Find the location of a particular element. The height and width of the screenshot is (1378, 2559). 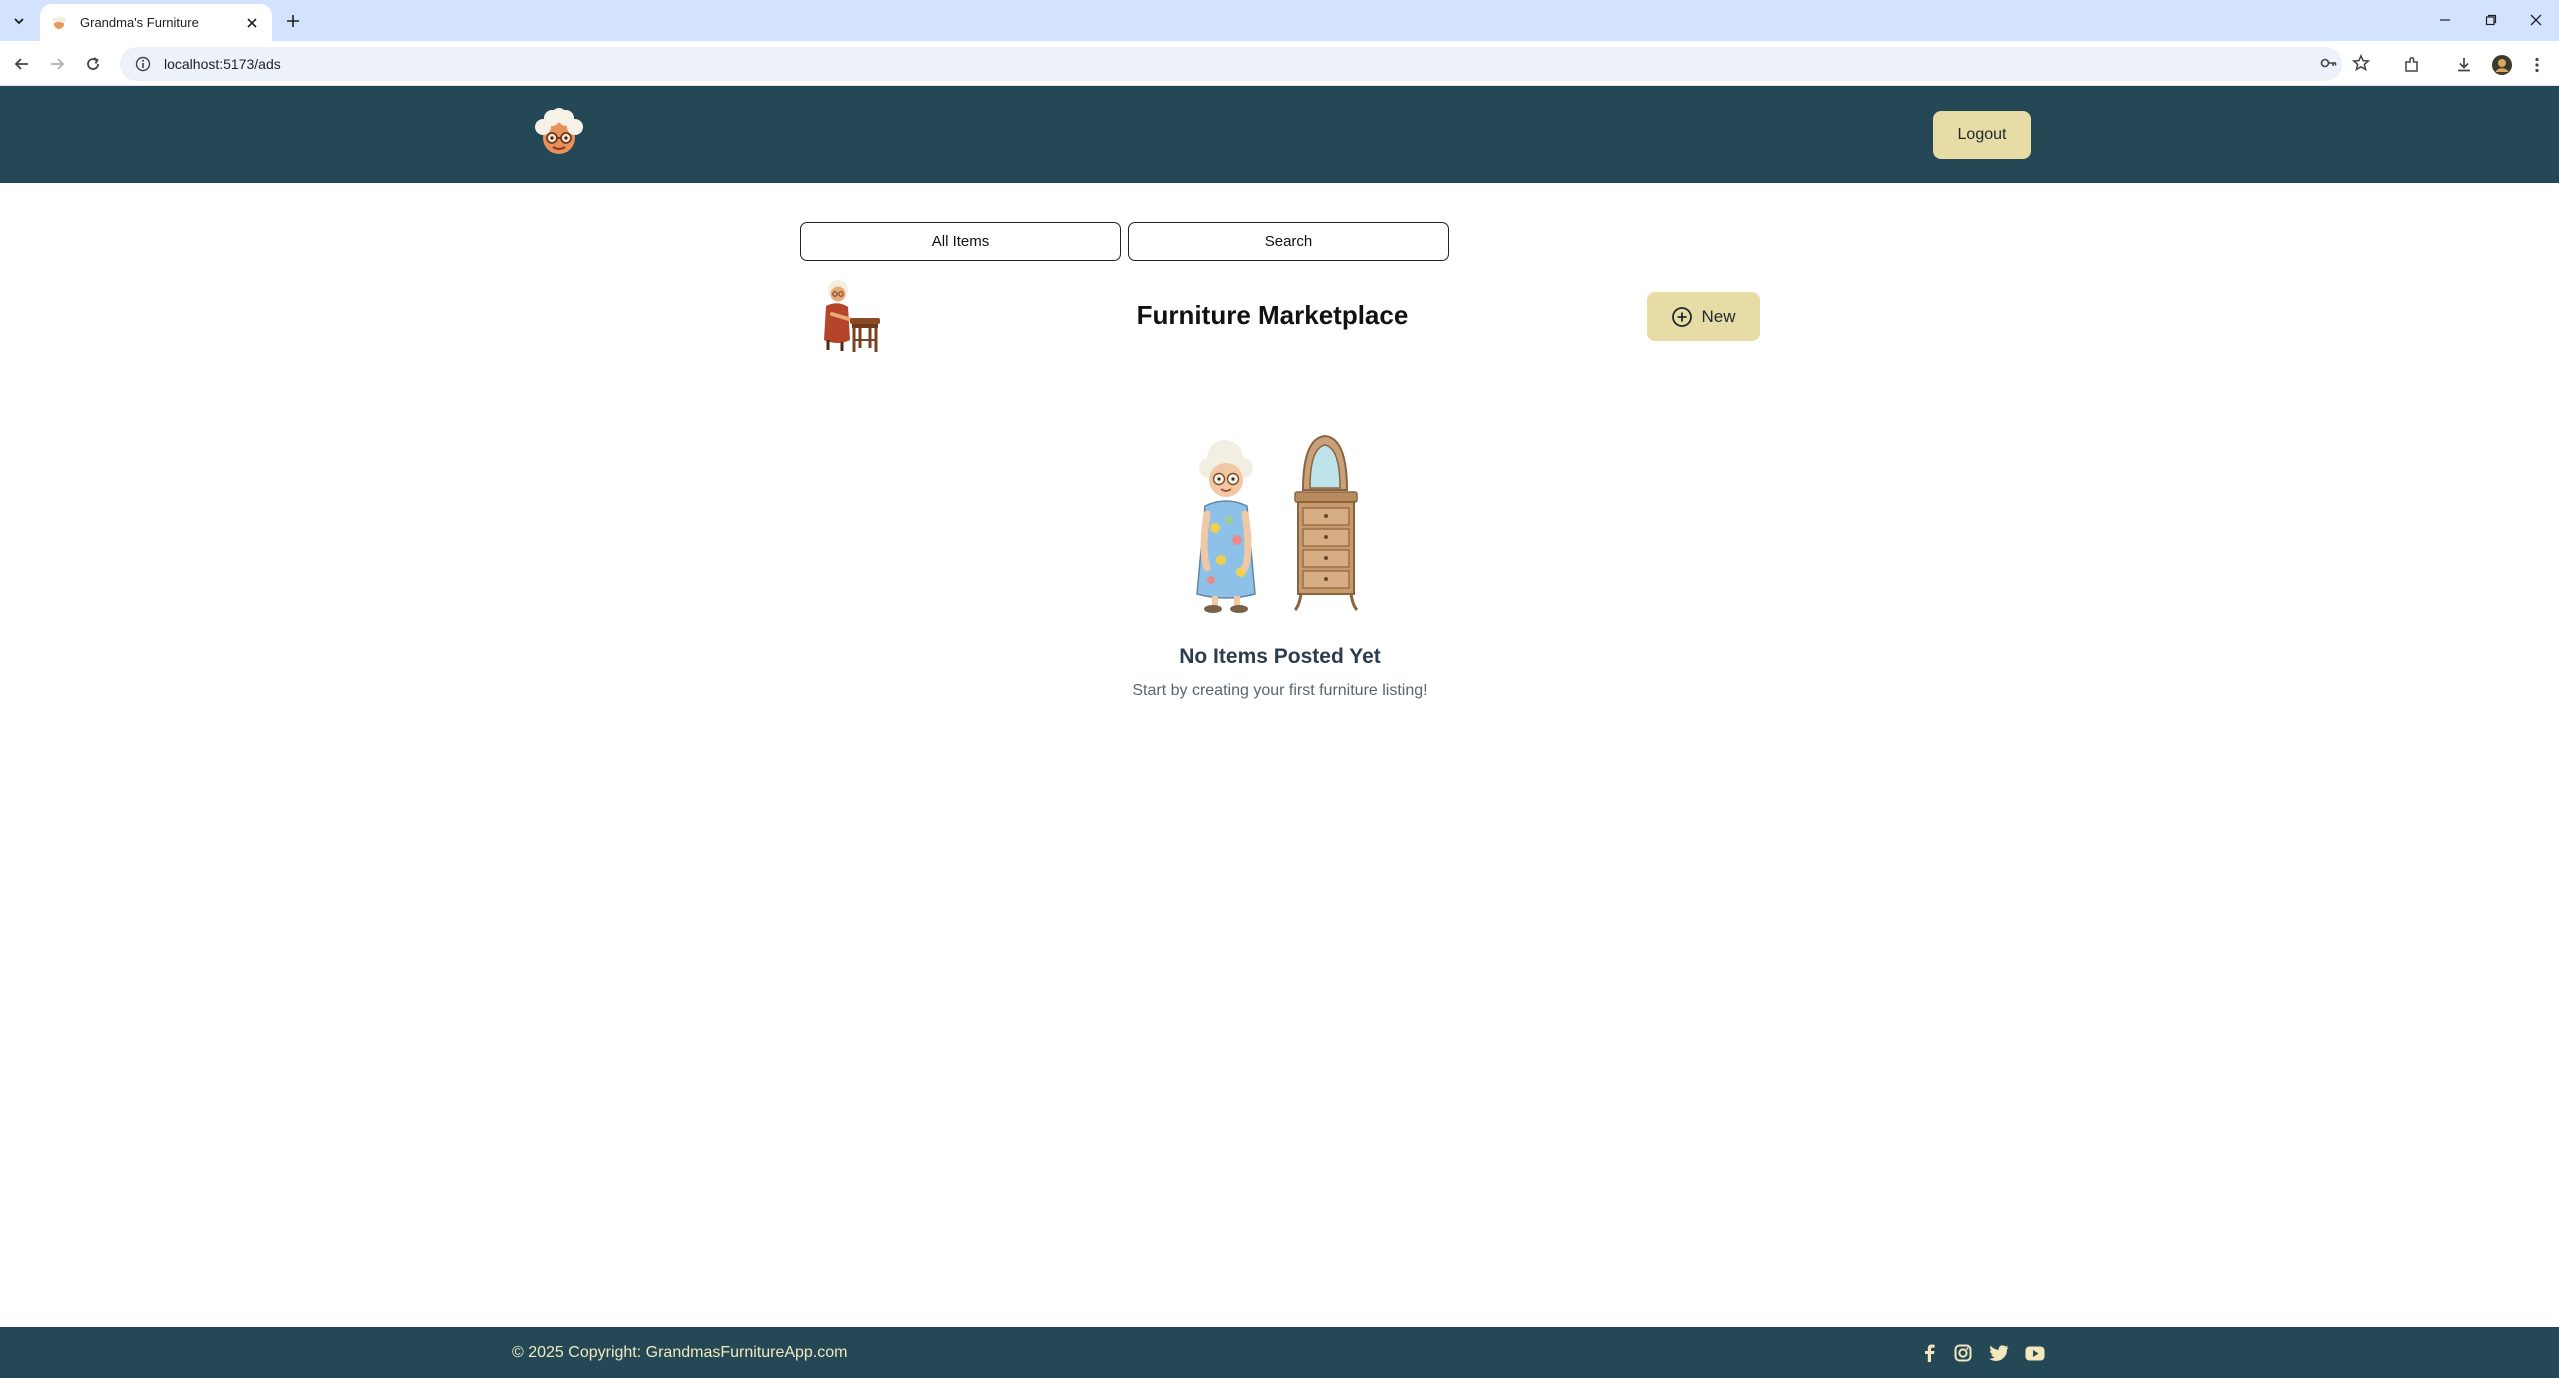

minimize-icon is located at coordinates (2445, 20).